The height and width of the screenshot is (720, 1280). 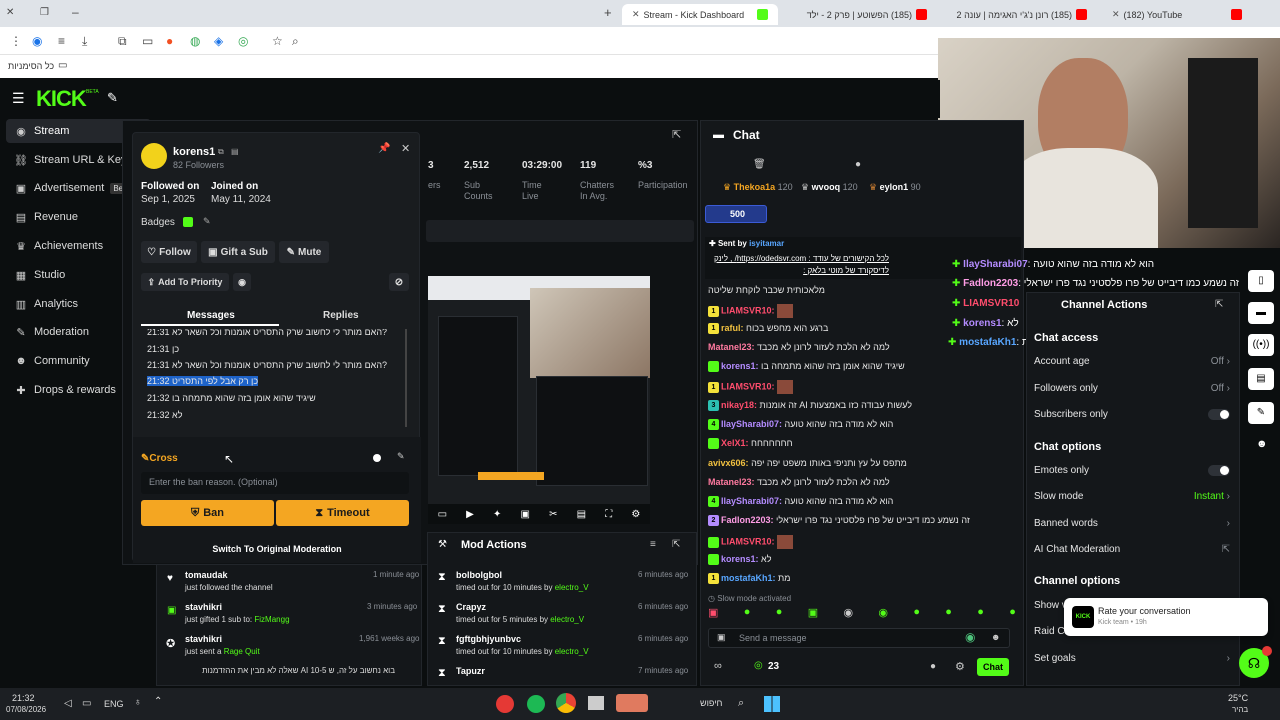 What do you see at coordinates (277, 41) in the screenshot?
I see `bookmark-star-icon: ☆` at bounding box center [277, 41].